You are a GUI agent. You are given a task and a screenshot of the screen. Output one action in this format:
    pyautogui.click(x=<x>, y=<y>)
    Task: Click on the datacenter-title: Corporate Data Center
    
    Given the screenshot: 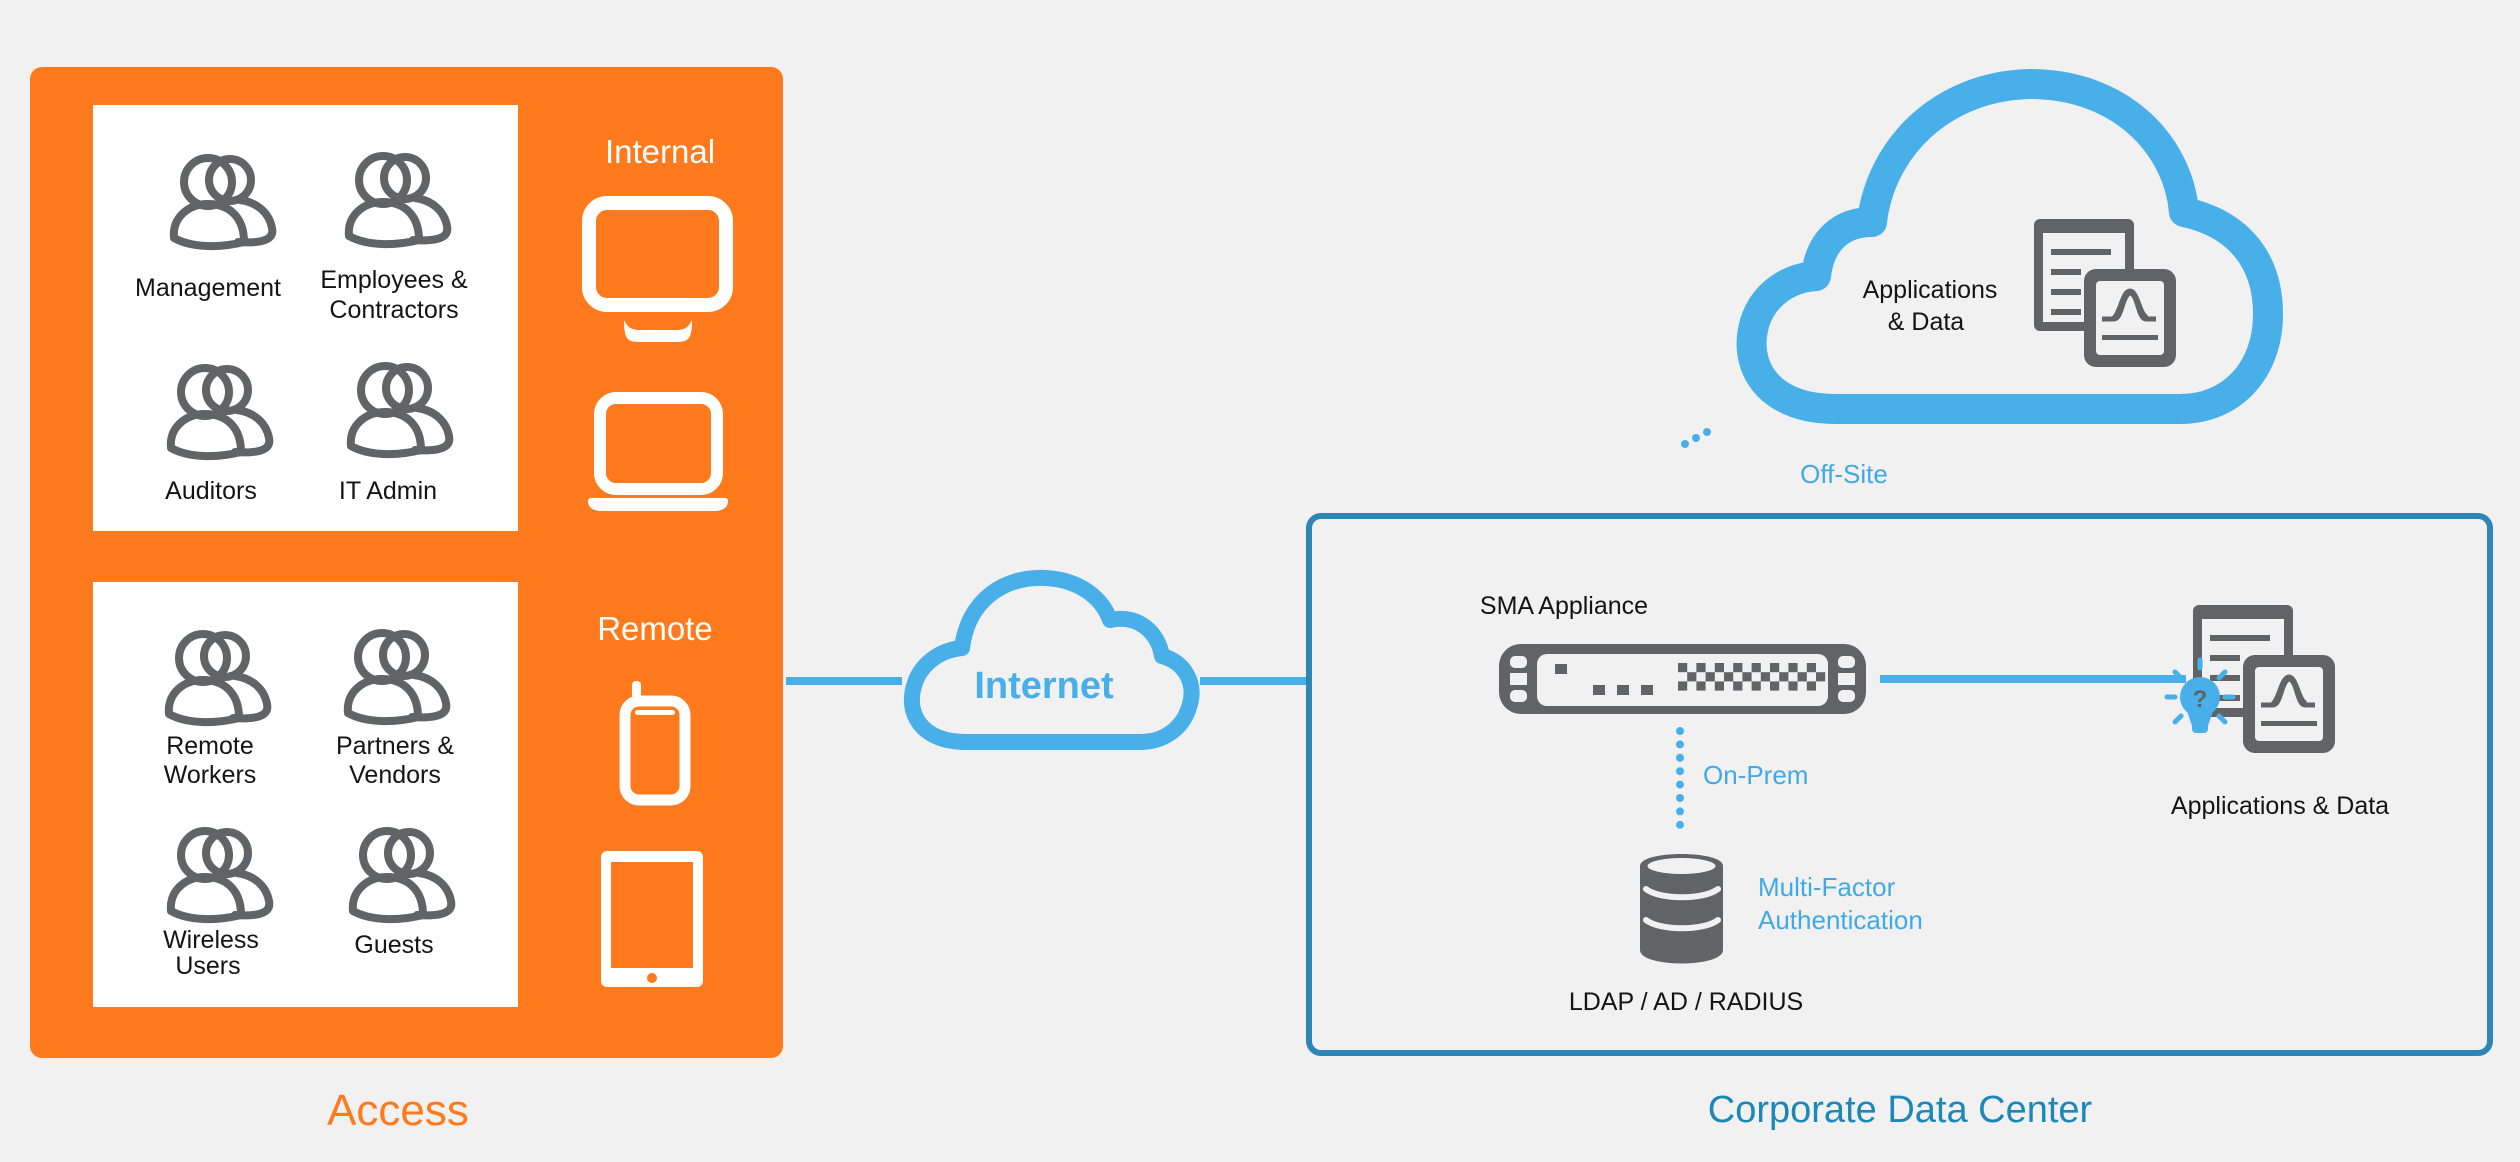 What is the action you would take?
    pyautogui.click(x=1900, y=1110)
    